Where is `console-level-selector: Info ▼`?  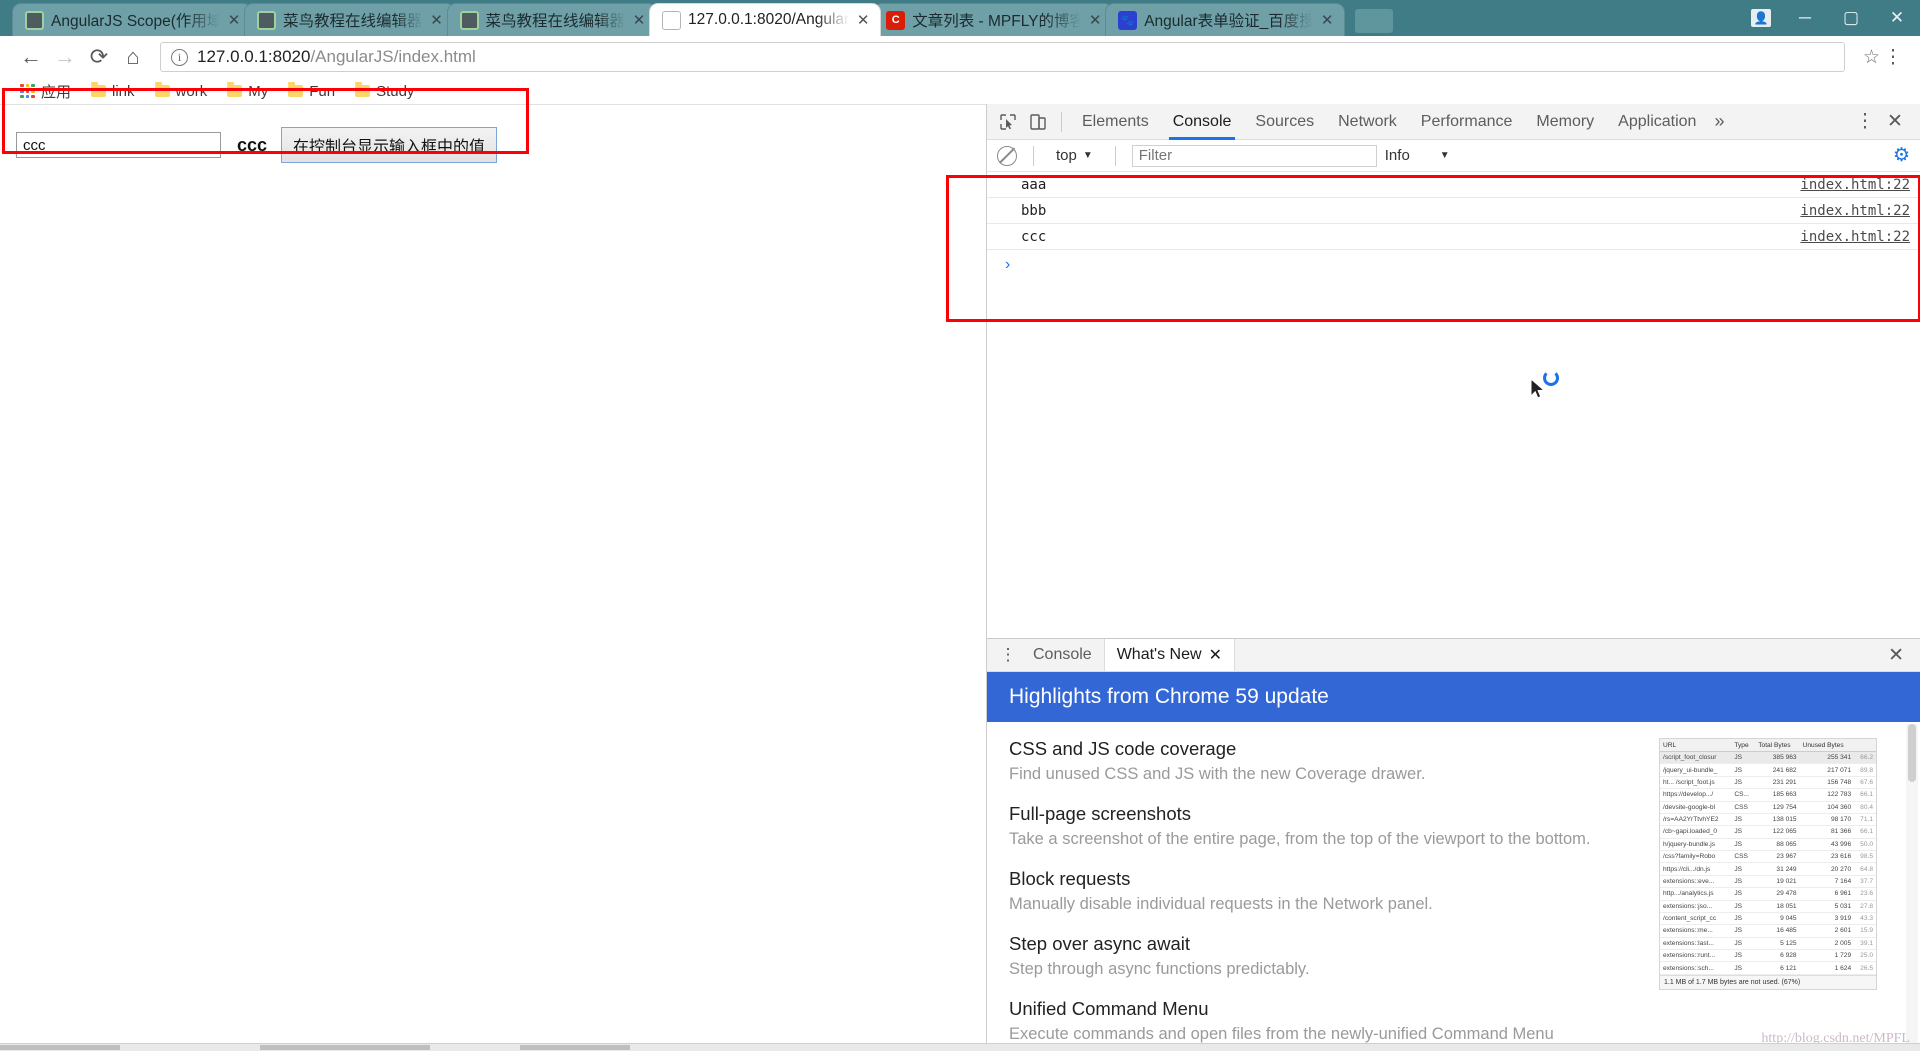 console-level-selector: Info ▼ is located at coordinates (1417, 155).